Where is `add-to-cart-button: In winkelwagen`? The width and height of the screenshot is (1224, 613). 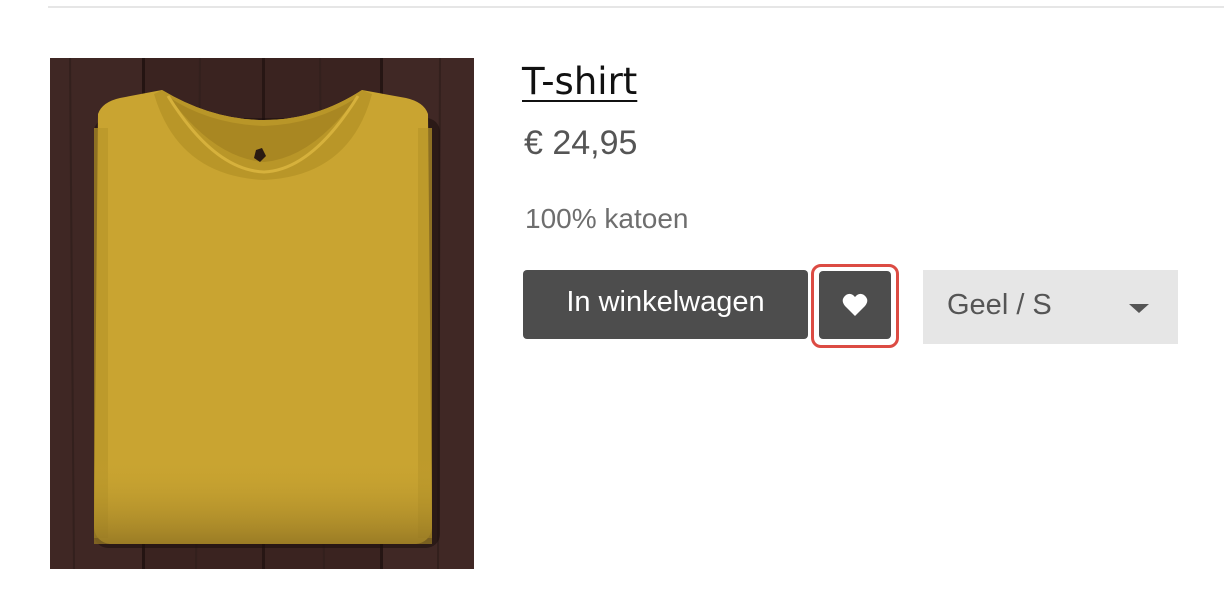 add-to-cart-button: In winkelwagen is located at coordinates (665, 304).